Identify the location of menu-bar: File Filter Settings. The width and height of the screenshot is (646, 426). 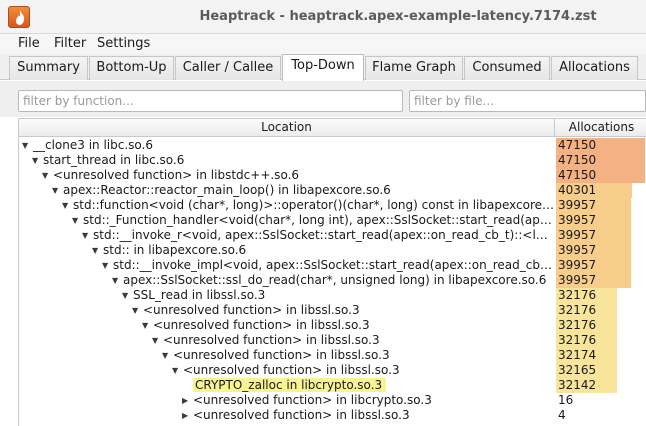
(323, 44).